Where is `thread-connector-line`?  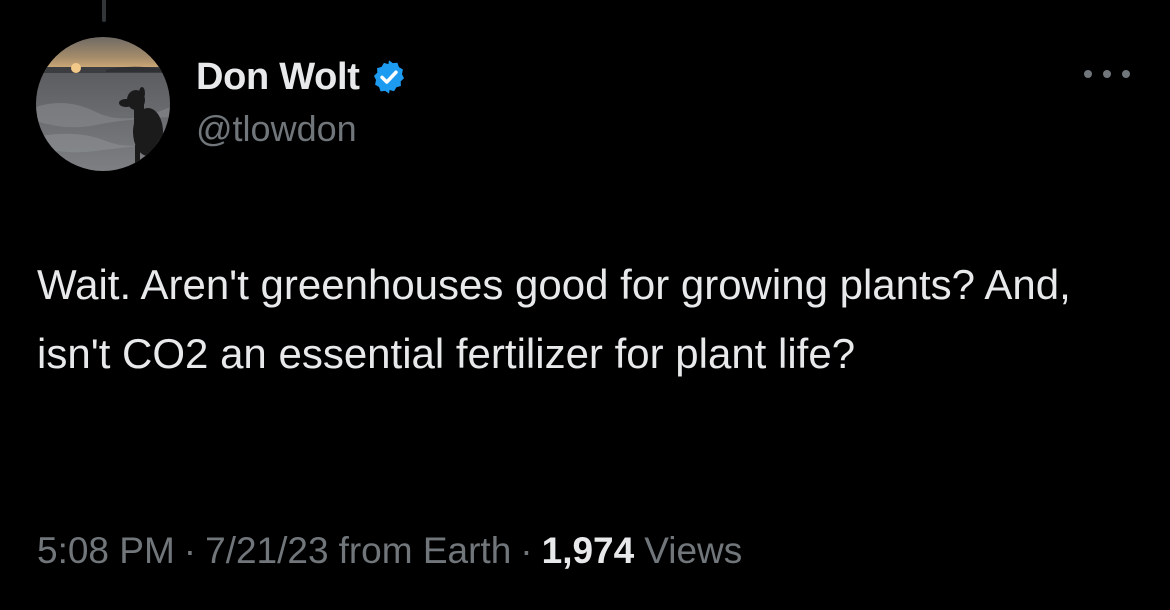 thread-connector-line is located at coordinates (104, 11).